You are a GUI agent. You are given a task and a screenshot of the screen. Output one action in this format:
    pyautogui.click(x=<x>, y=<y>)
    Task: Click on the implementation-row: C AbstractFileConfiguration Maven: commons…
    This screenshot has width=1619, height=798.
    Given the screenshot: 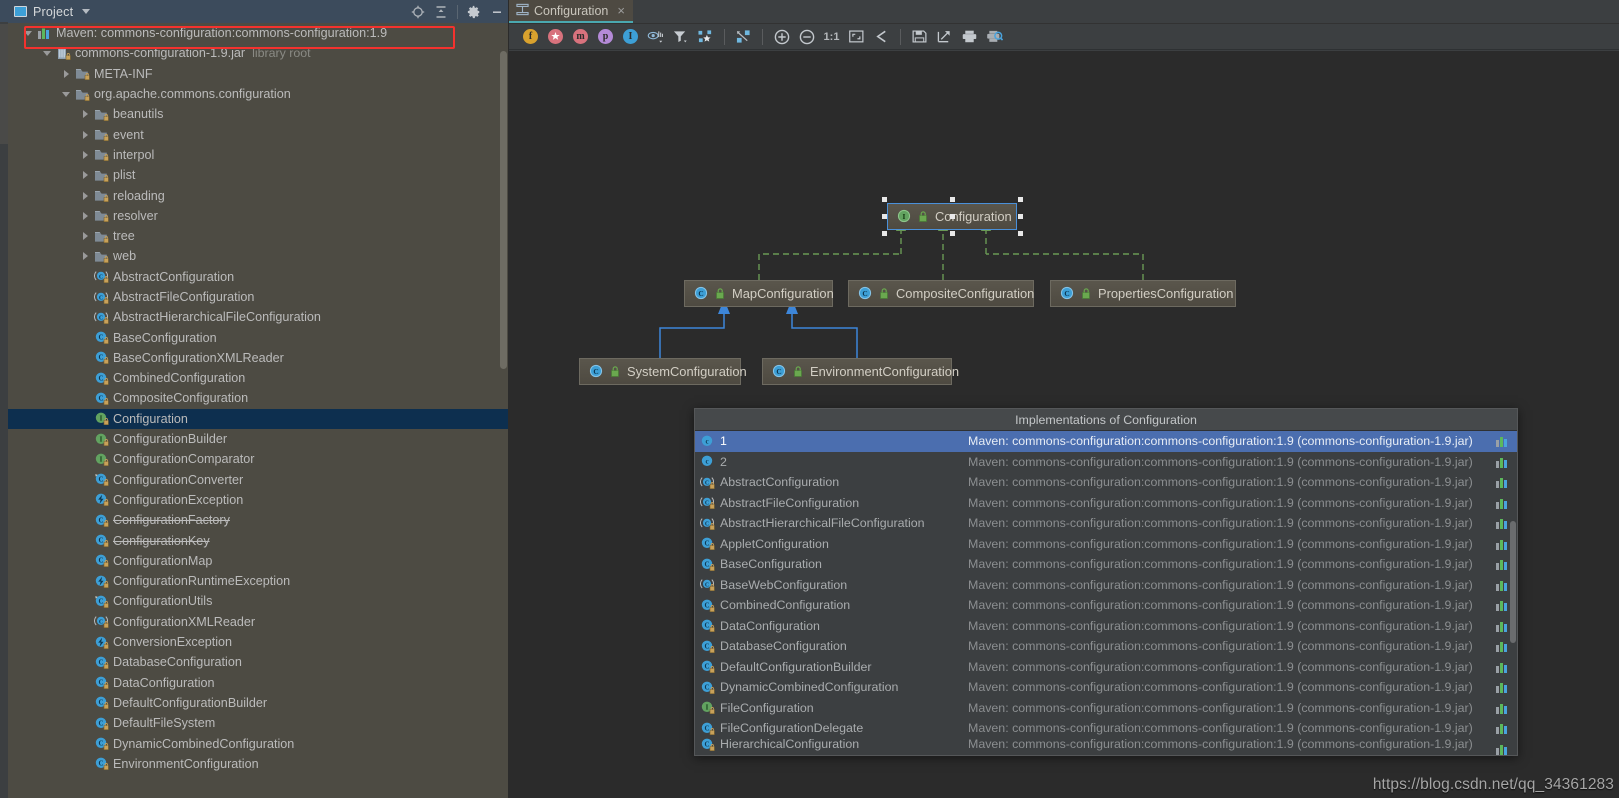 What is the action you would take?
    pyautogui.click(x=1106, y=503)
    